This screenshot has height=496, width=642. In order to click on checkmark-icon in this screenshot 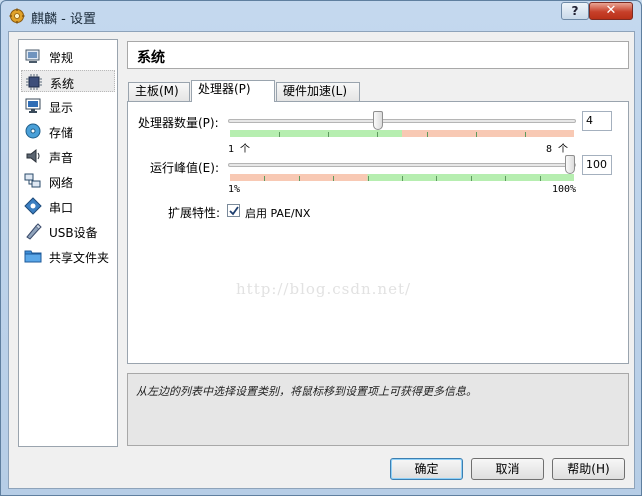, I will do `click(234, 211)`.